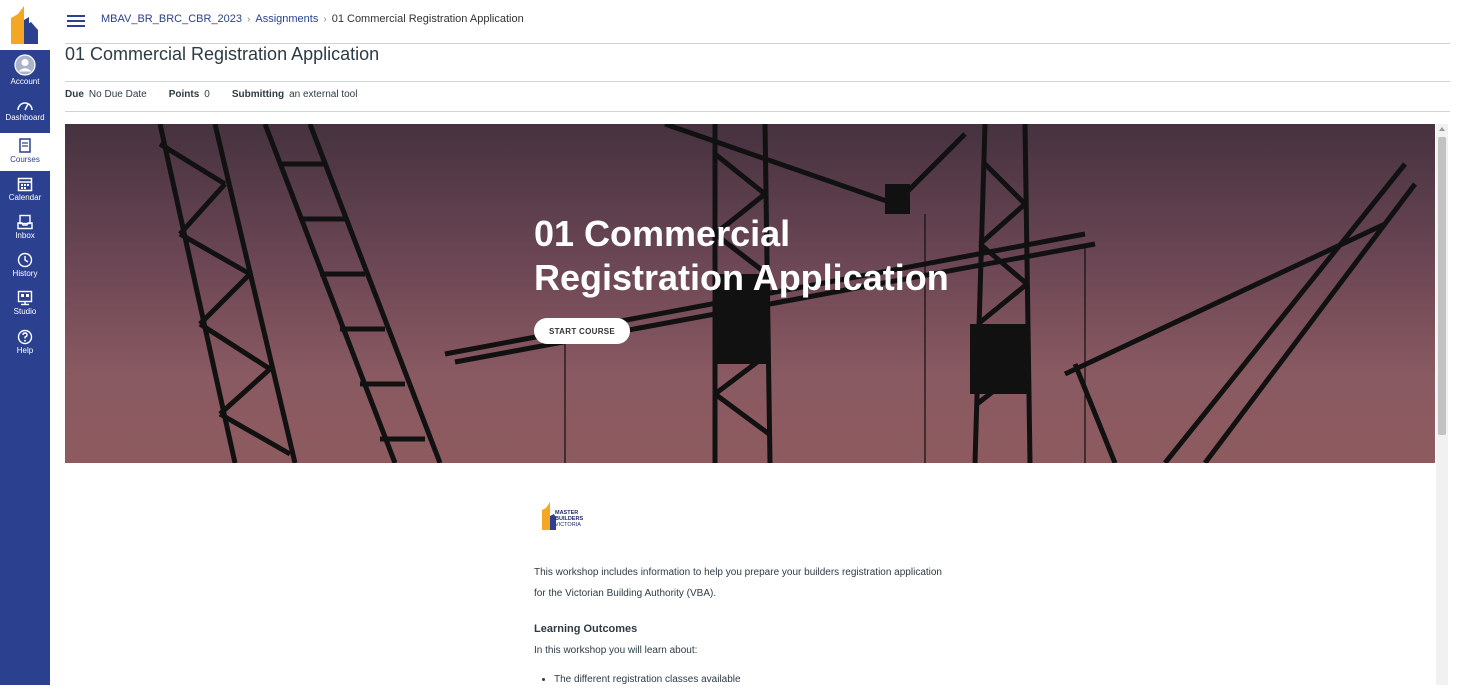  I want to click on scrollbar-thumb, so click(1442, 286).